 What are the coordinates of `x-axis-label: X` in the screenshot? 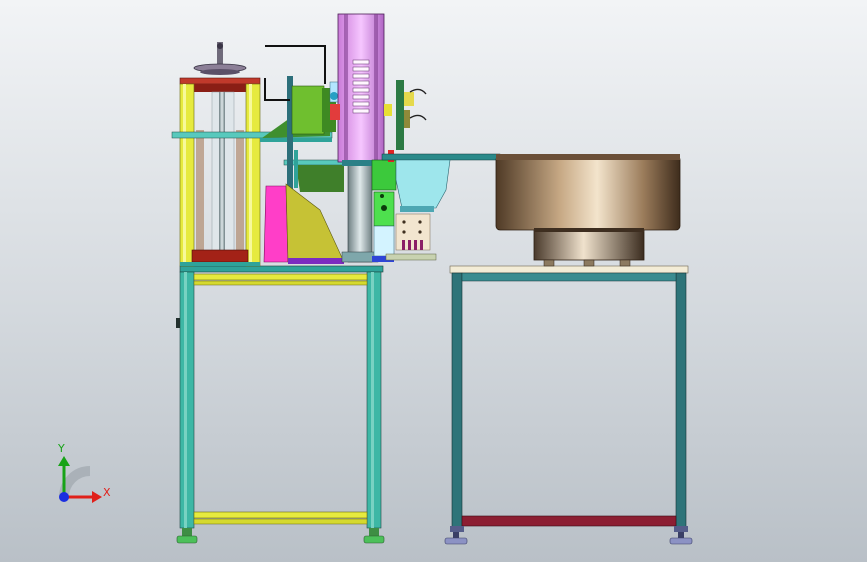 It's located at (107, 492).